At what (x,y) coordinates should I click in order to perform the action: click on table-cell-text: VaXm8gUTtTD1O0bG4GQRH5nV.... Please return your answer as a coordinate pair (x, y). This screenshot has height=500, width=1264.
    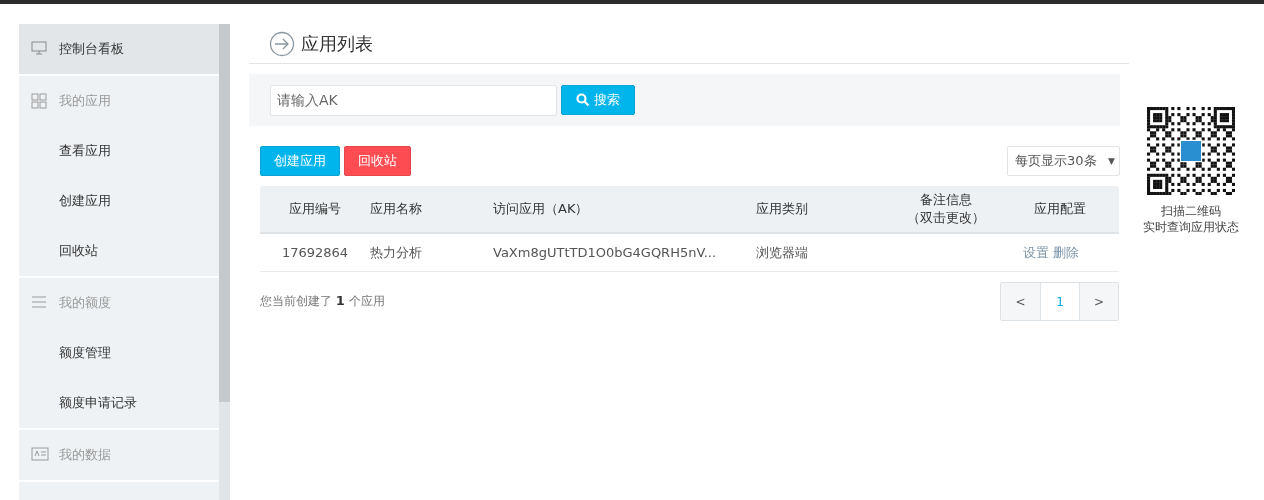
    Looking at the image, I should click on (605, 252).